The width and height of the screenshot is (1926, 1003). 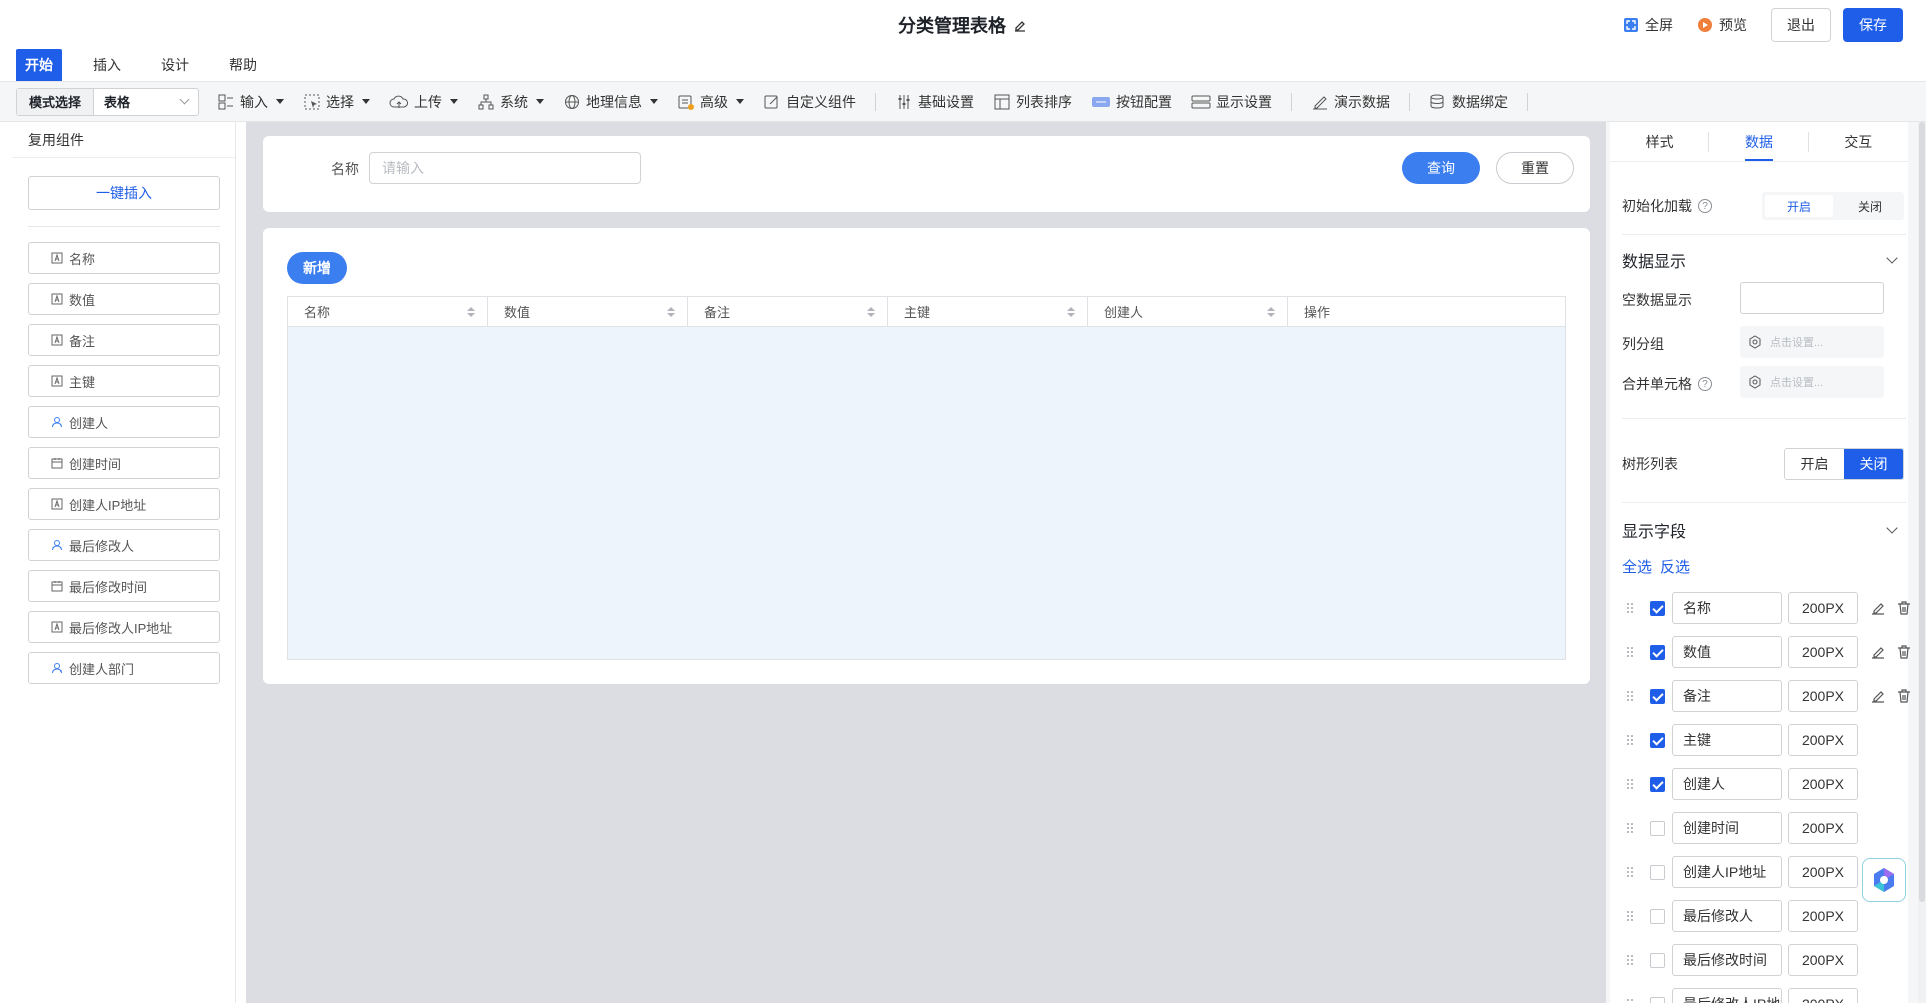 I want to click on toolbar-display-settings: 显示设置, so click(x=1231, y=102).